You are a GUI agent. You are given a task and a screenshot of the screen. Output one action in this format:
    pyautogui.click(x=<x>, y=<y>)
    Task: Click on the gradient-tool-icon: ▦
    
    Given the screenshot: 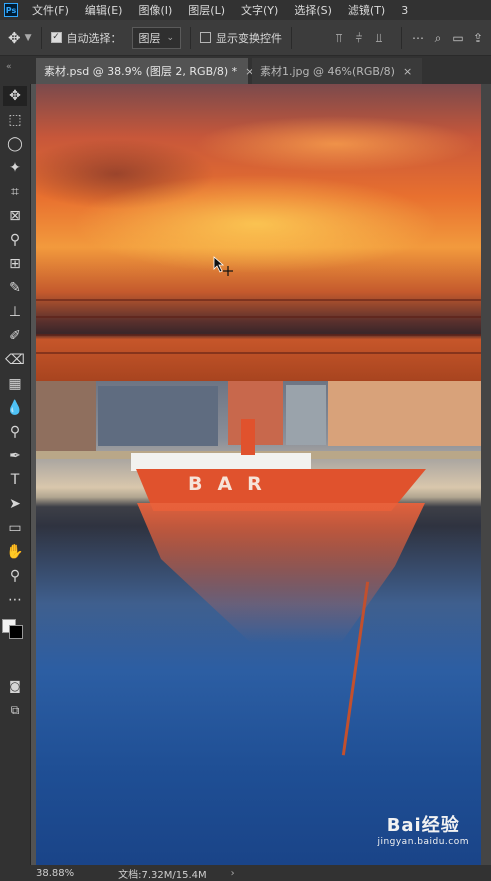 What is the action you would take?
    pyautogui.click(x=15, y=384)
    